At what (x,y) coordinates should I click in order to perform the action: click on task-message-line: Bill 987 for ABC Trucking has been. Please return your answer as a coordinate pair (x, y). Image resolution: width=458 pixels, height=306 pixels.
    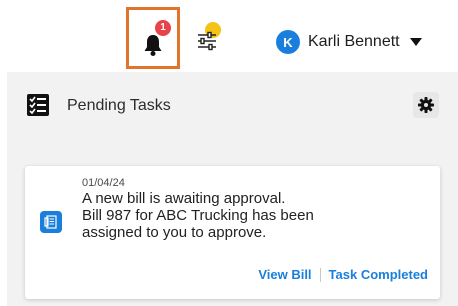
    Looking at the image, I should click on (198, 215).